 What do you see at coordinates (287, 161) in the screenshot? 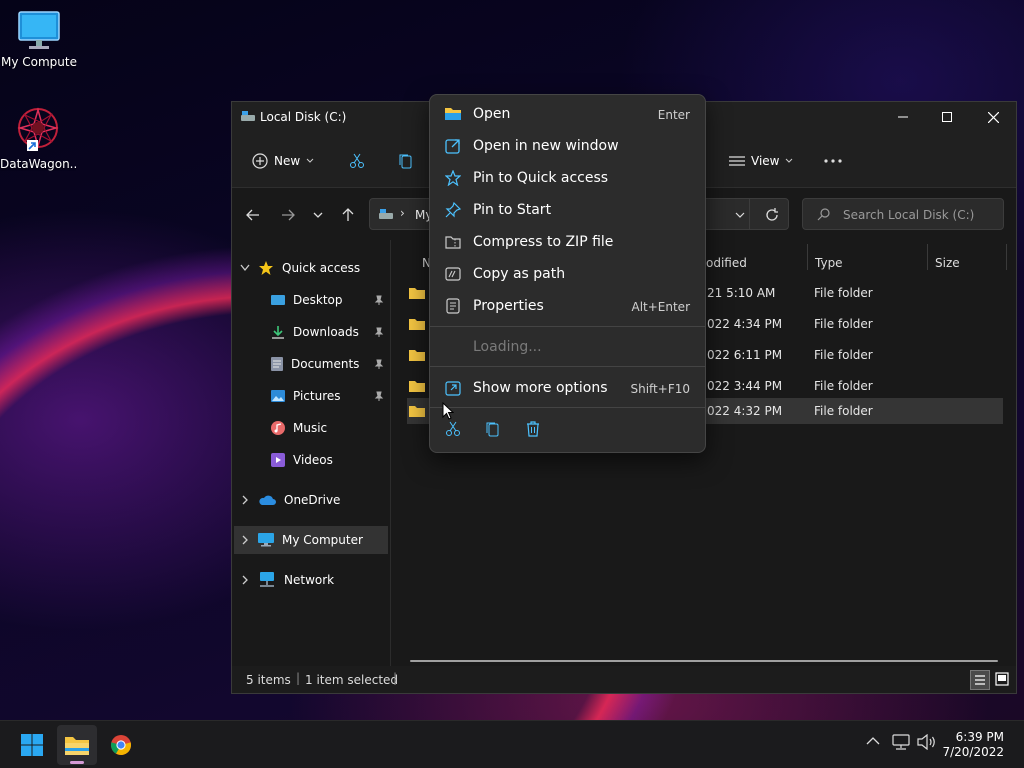
I see `new-button-label: New` at bounding box center [287, 161].